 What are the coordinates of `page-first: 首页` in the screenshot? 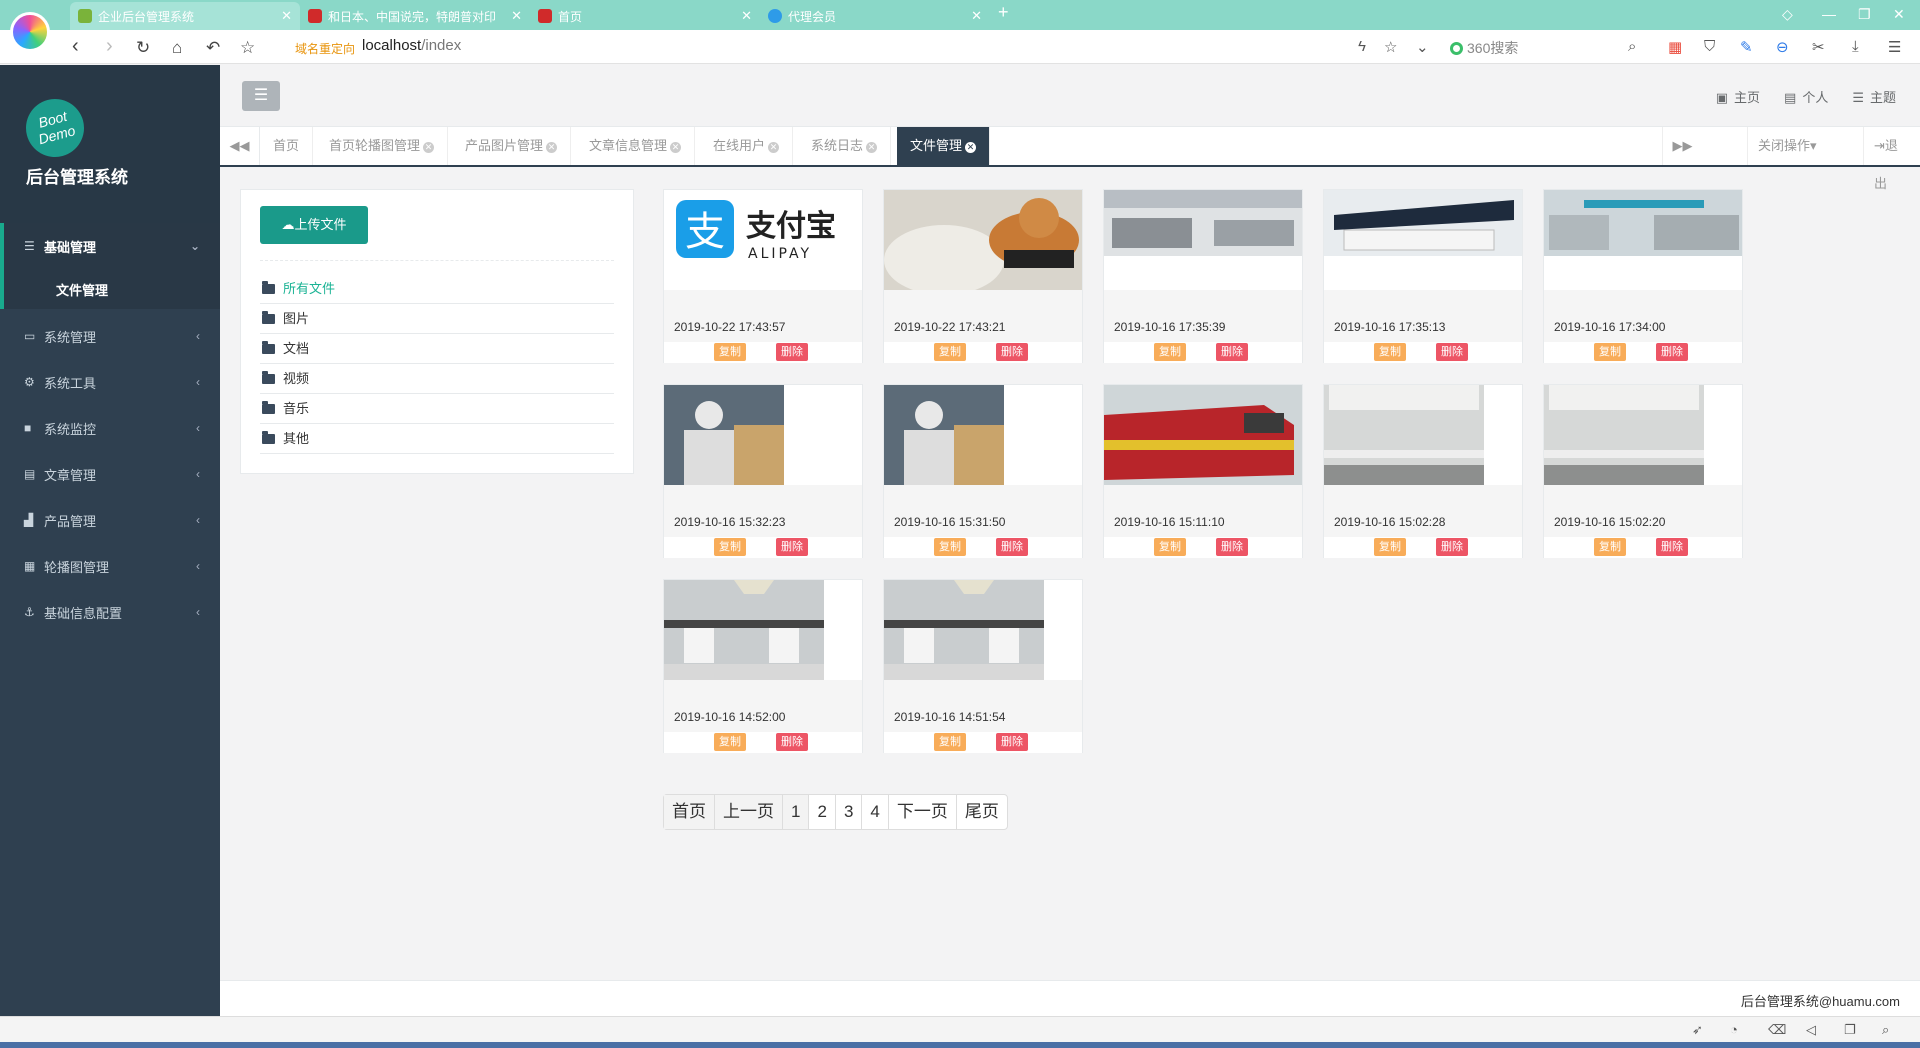 It's located at (689, 812).